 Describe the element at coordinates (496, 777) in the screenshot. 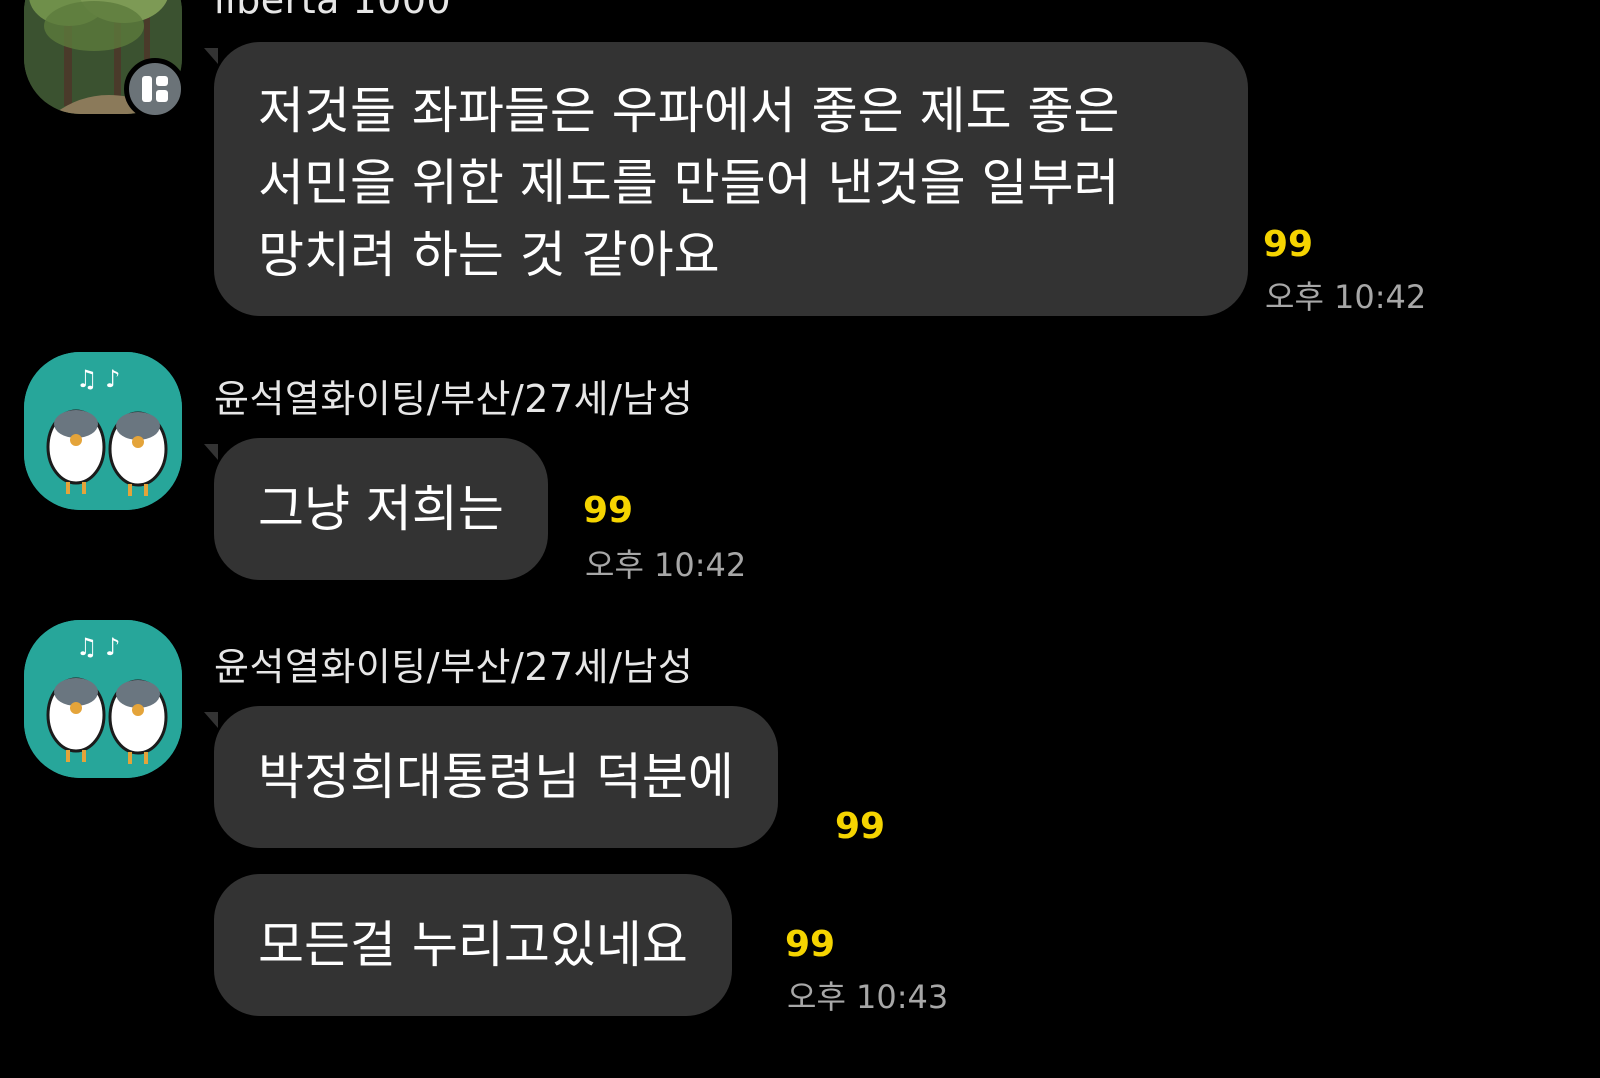

I see `message-text: 박정희대통령님 덕분에` at that location.